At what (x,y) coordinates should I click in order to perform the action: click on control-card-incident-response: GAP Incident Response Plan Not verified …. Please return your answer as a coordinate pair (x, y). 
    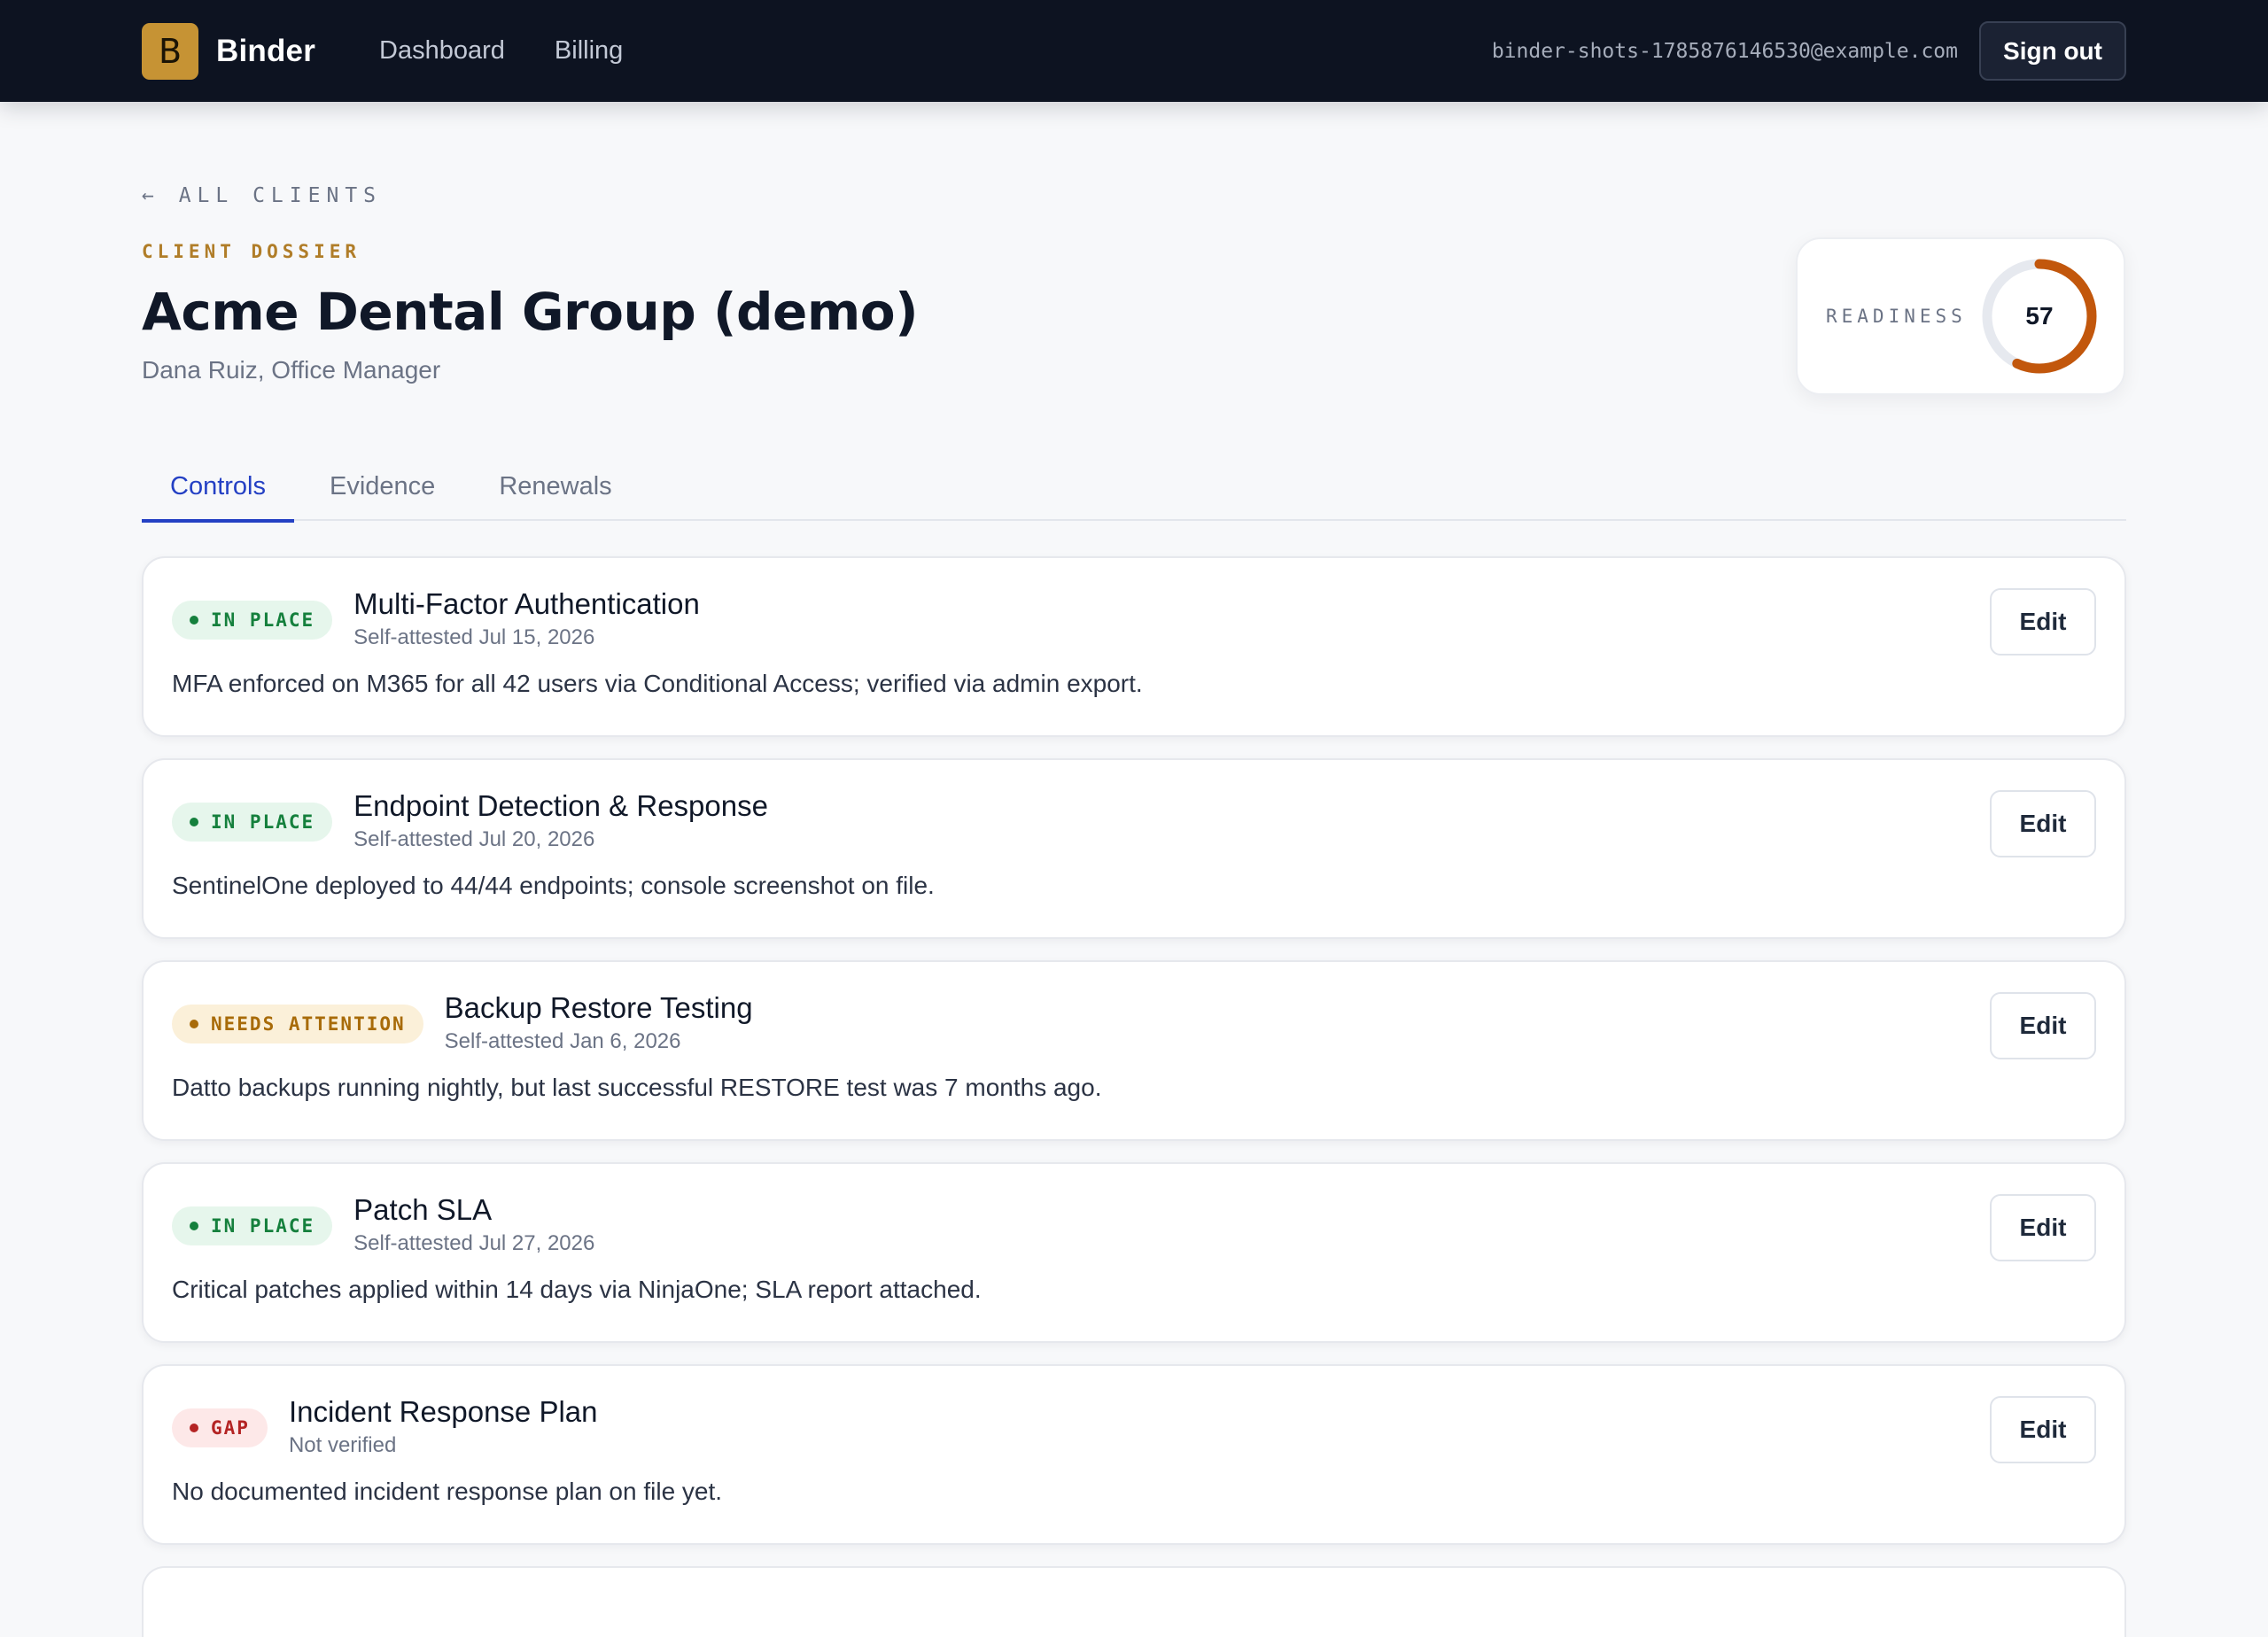
    Looking at the image, I should click on (1134, 1454).